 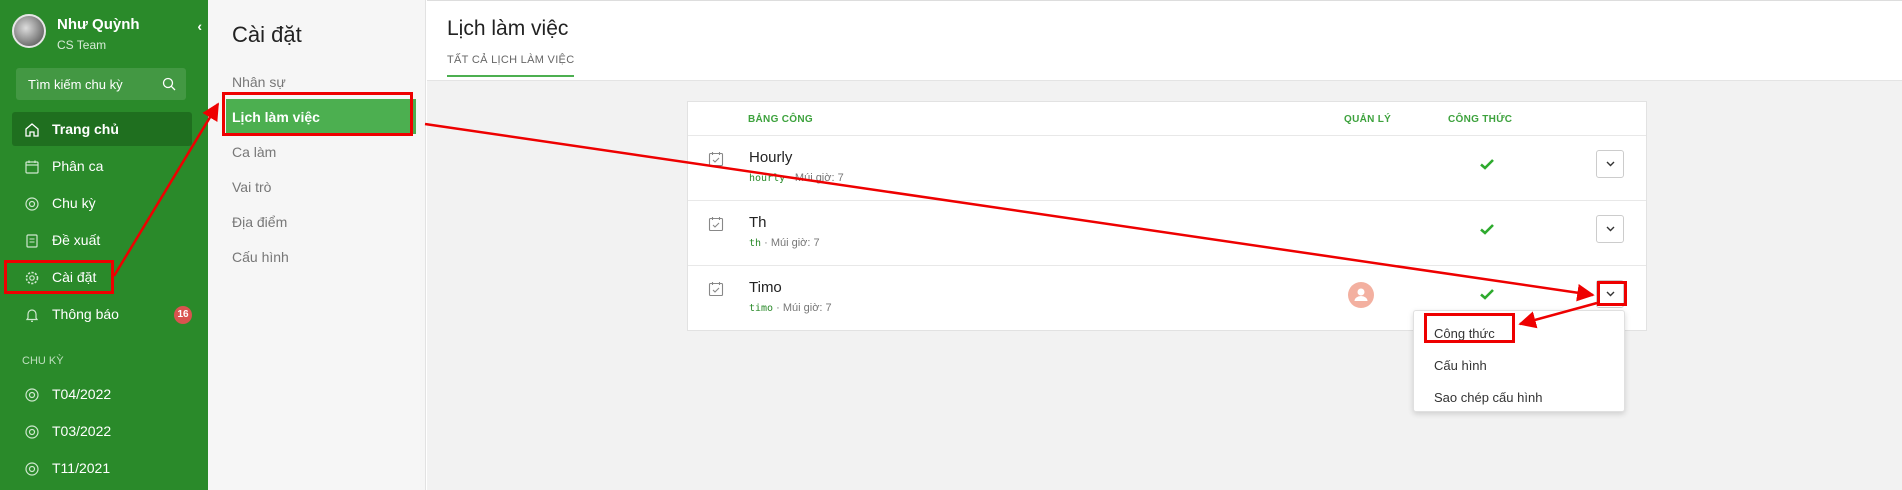 What do you see at coordinates (102, 203) in the screenshot?
I see `nav-item-cycles: Chu kỳ` at bounding box center [102, 203].